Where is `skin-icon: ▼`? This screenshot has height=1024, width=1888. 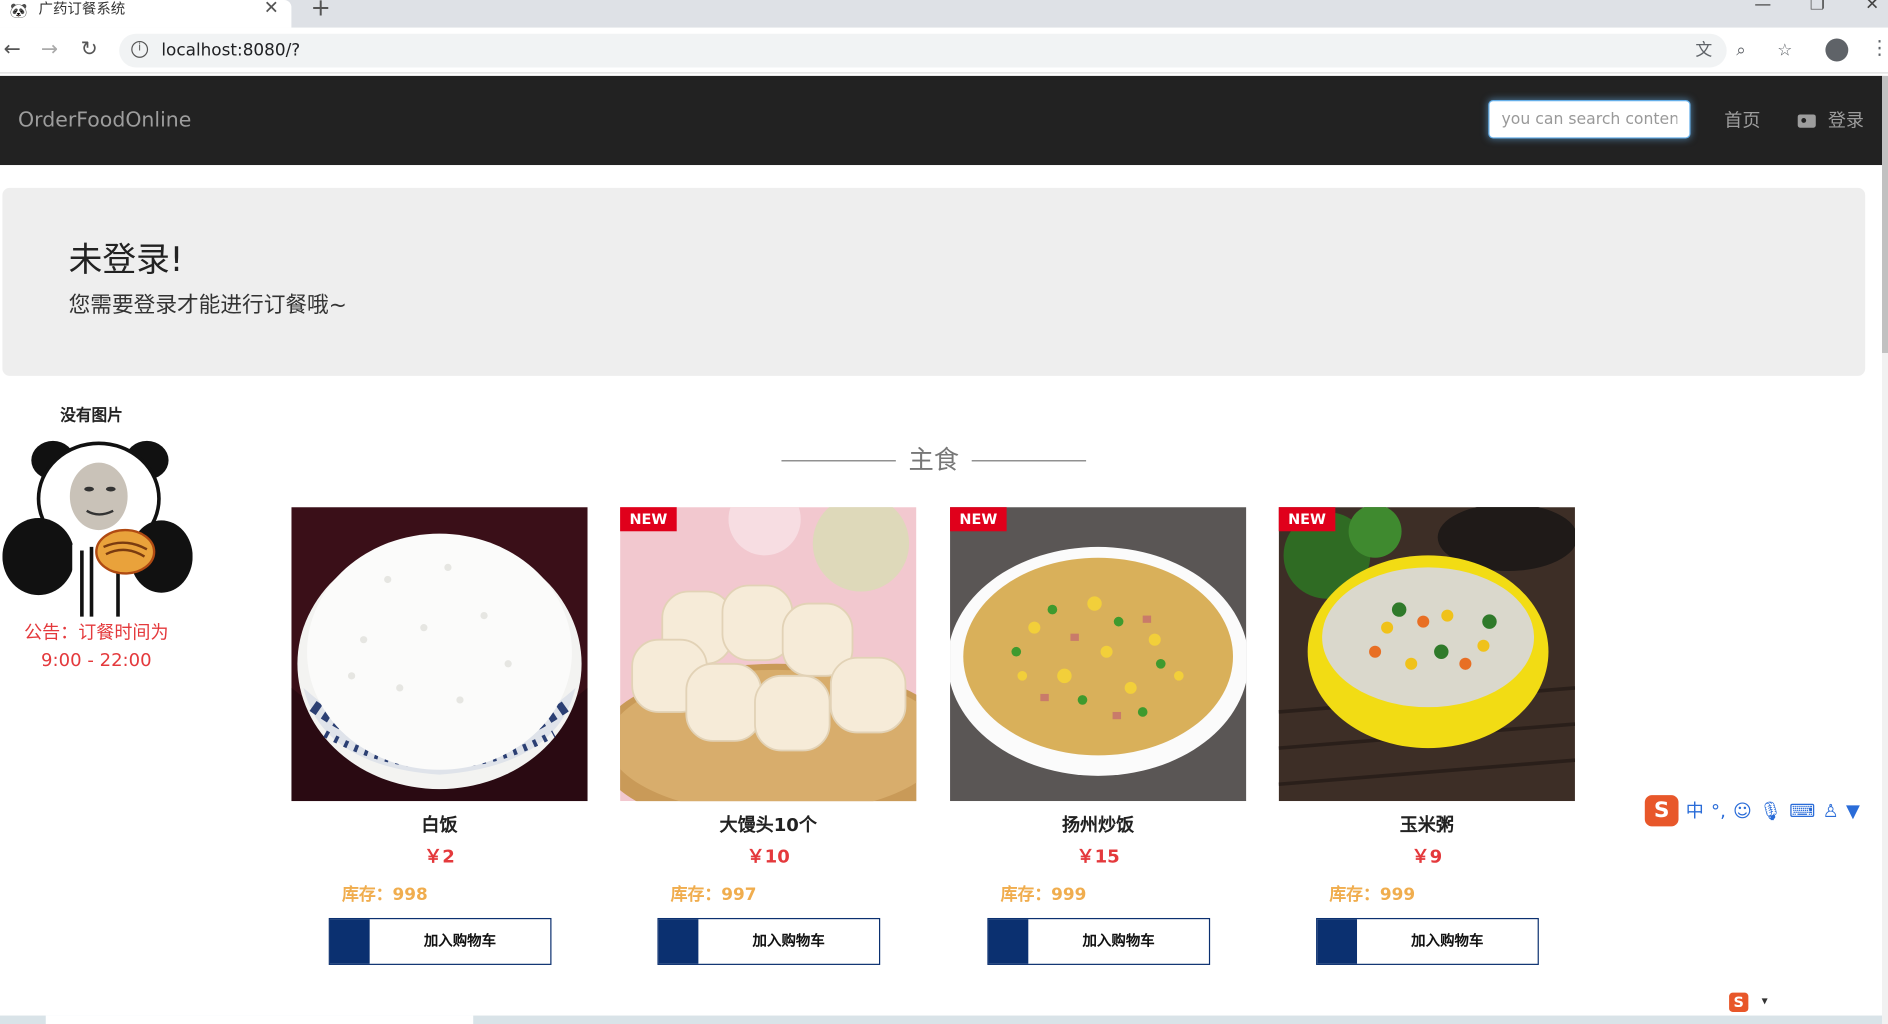 skin-icon: ▼ is located at coordinates (1853, 811).